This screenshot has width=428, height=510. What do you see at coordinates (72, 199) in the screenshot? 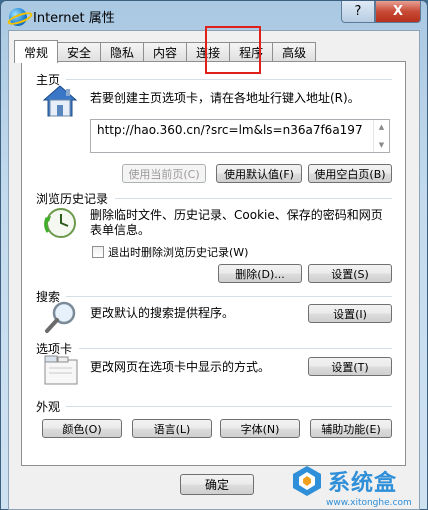
I see `history-heading: 浏览历史记录` at bounding box center [72, 199].